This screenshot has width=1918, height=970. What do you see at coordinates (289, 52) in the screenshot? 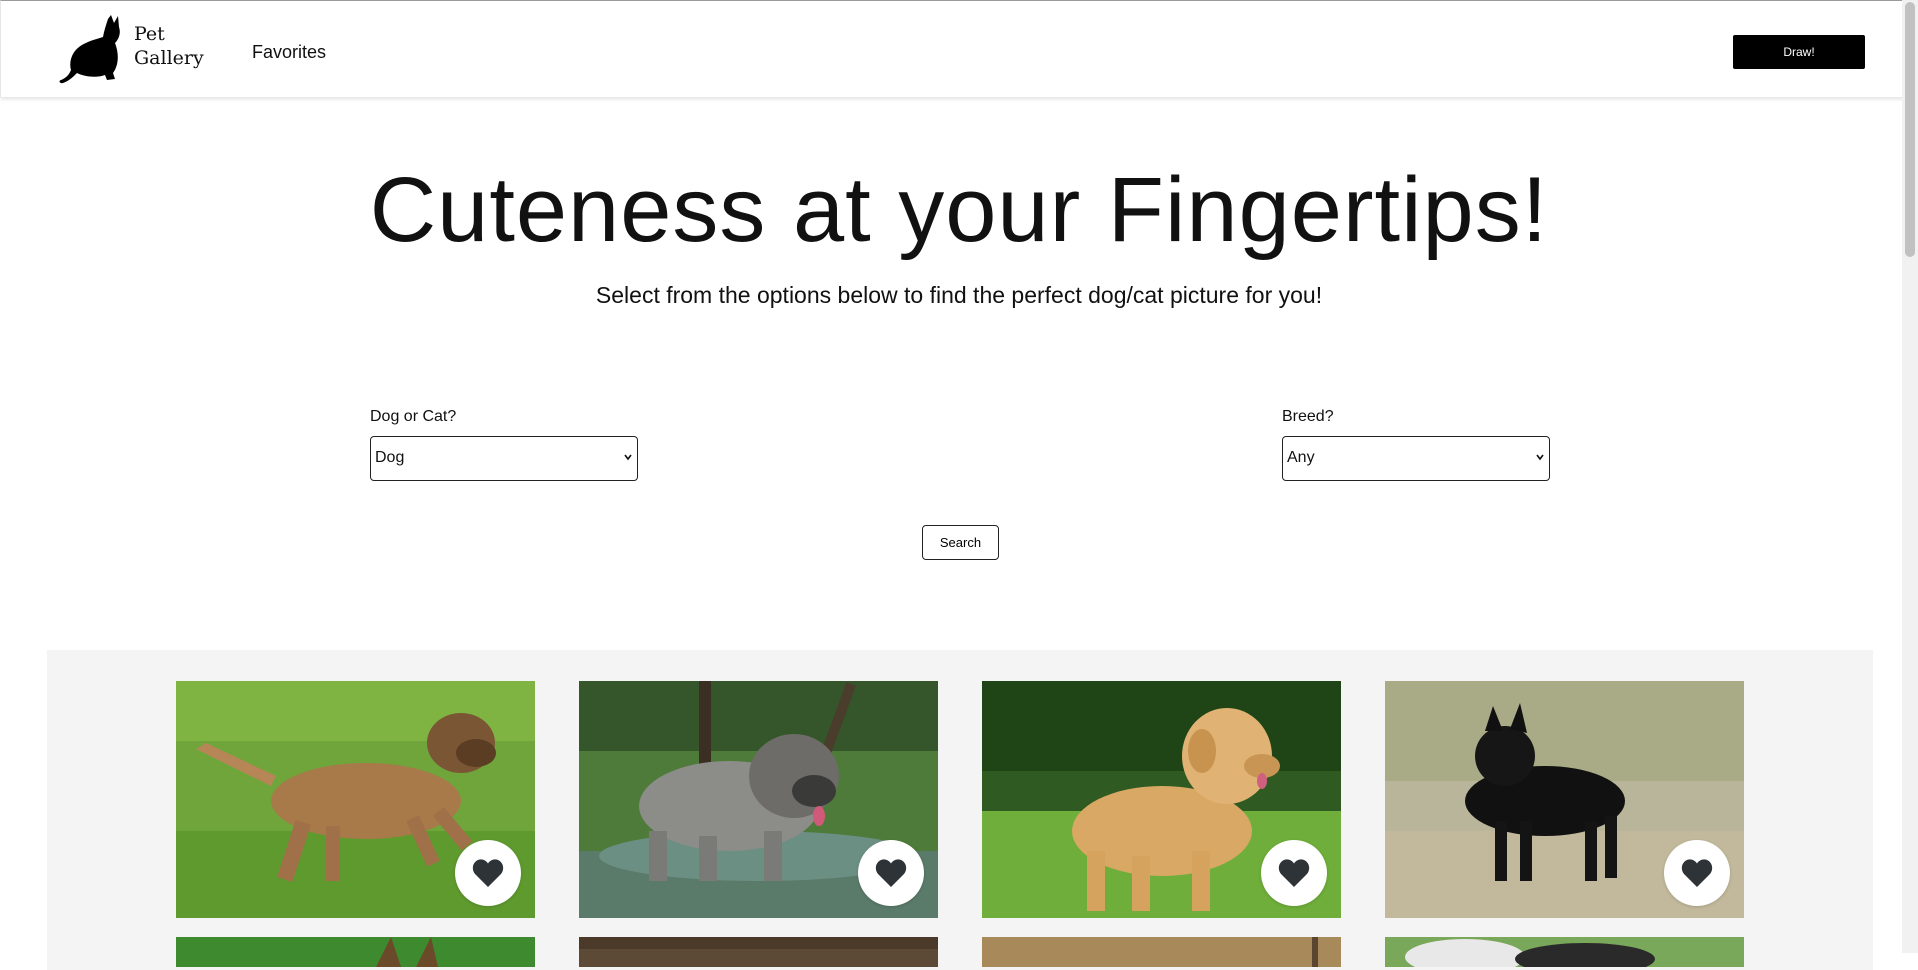
I see `nav-favorites-link: Favorites` at bounding box center [289, 52].